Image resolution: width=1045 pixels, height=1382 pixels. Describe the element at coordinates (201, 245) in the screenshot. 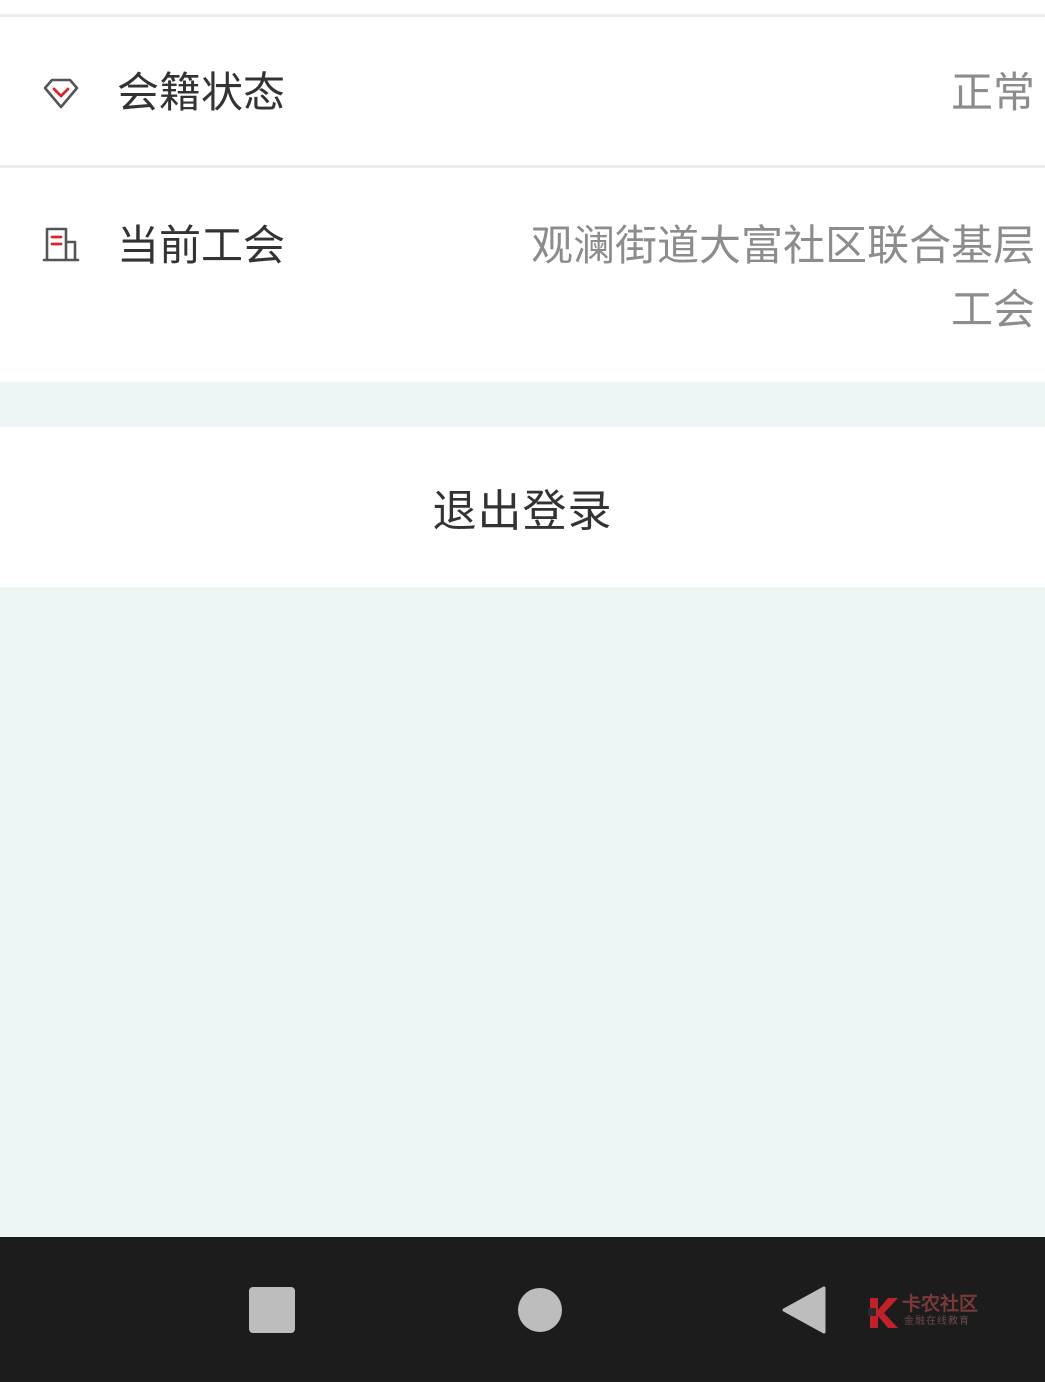

I see `current-union-label: 当前工会` at that location.